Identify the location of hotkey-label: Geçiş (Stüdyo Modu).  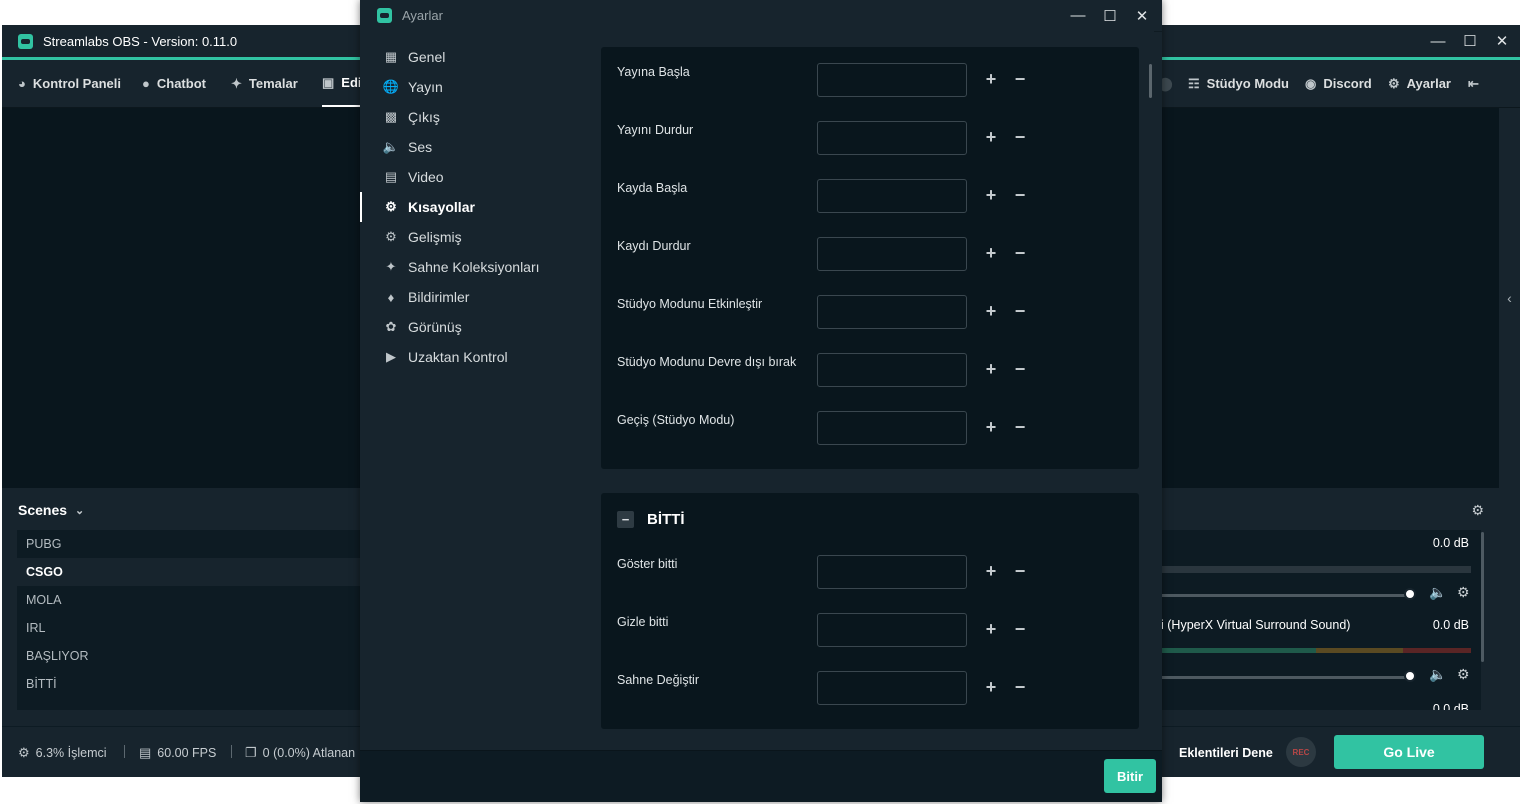
(676, 420).